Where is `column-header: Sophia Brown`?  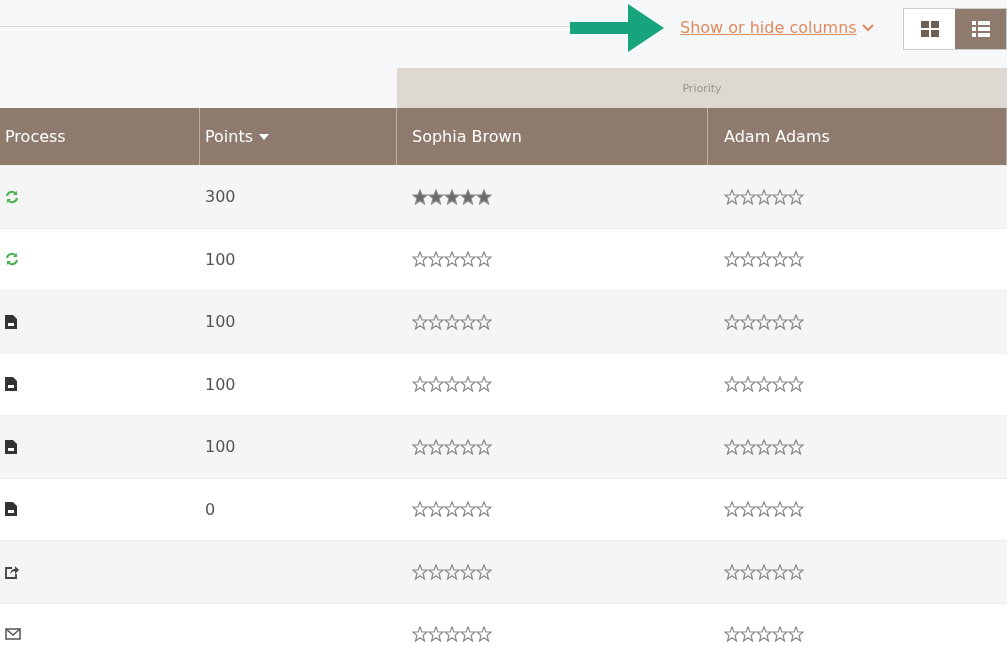
column-header: Sophia Brown is located at coordinates (552, 136).